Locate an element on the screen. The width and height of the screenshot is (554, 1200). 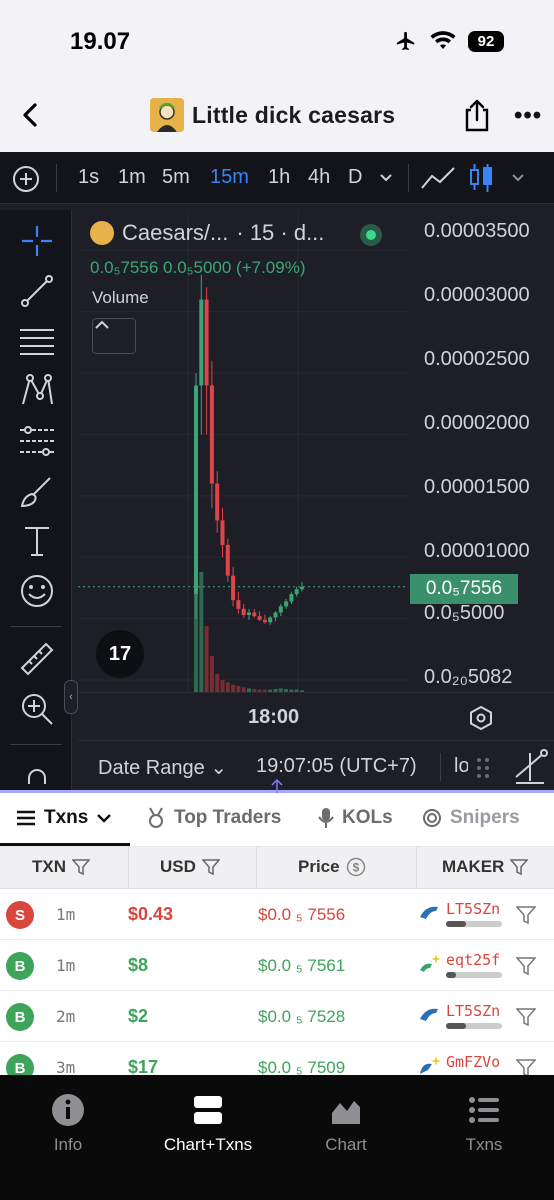
ruler-icon is located at coordinates (37, 659).